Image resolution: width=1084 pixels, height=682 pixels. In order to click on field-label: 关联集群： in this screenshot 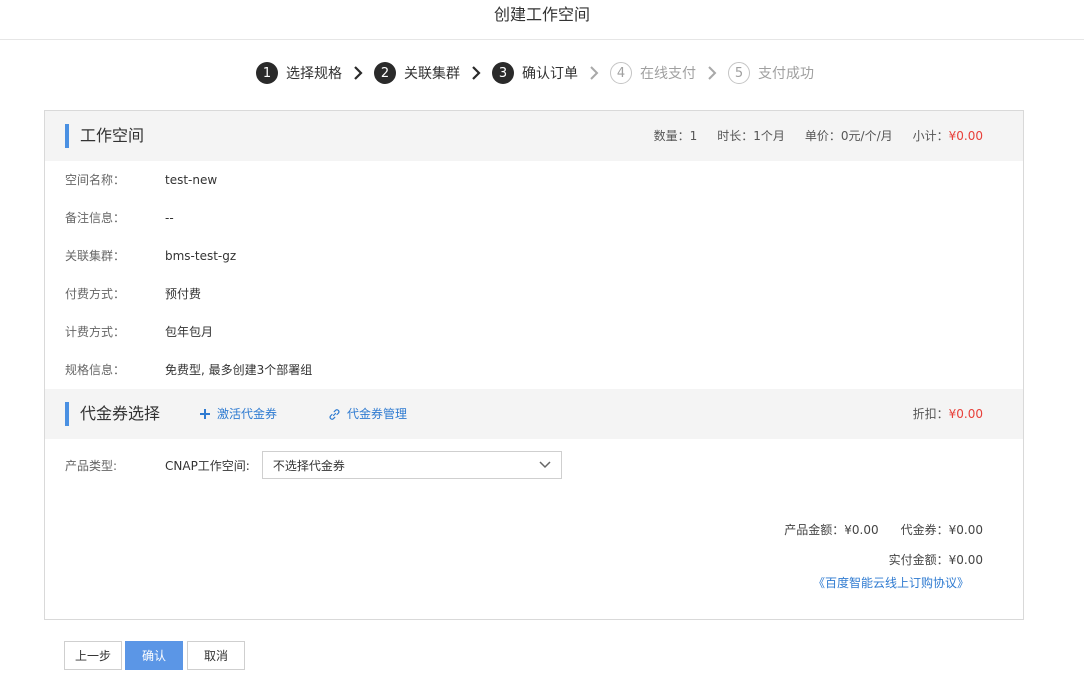, I will do `click(95, 256)`.